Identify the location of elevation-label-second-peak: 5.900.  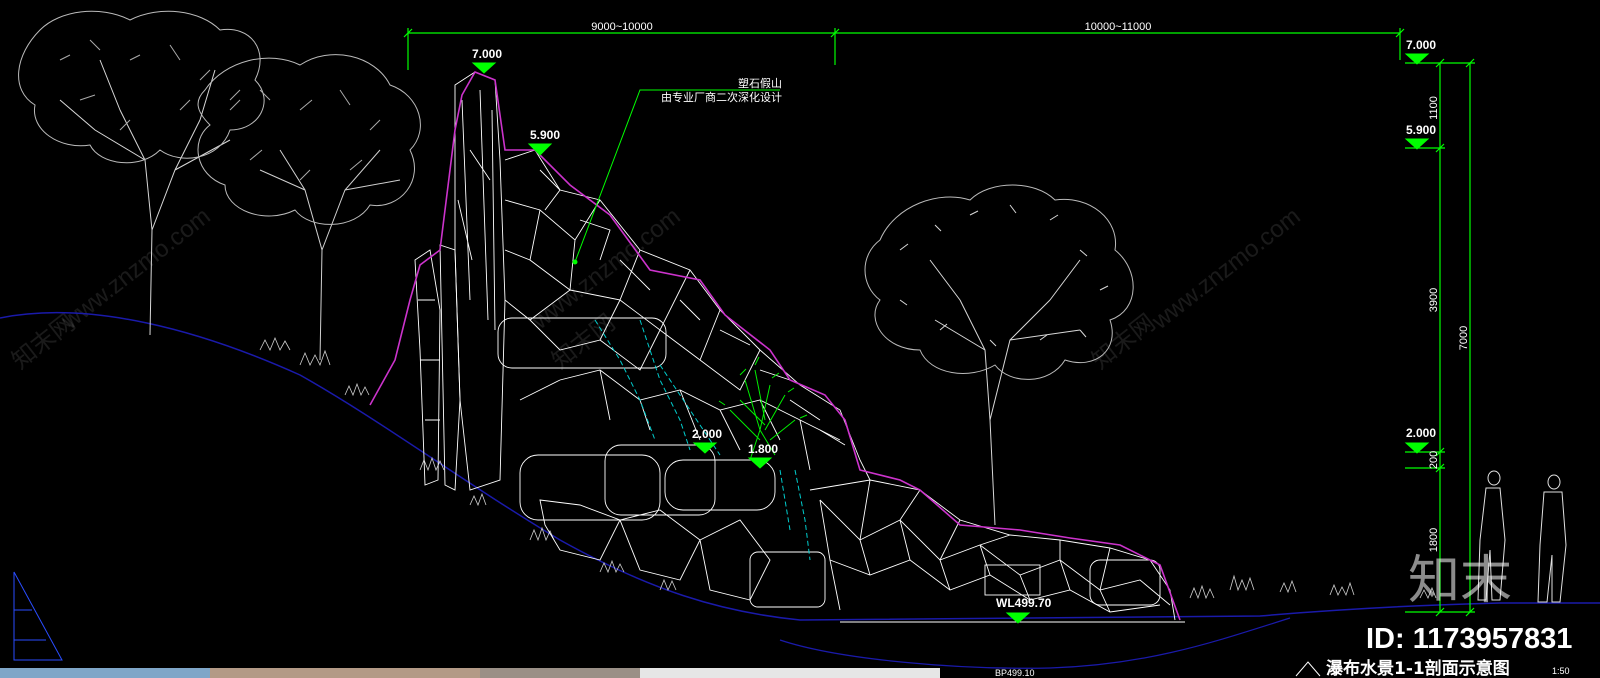
(545, 135).